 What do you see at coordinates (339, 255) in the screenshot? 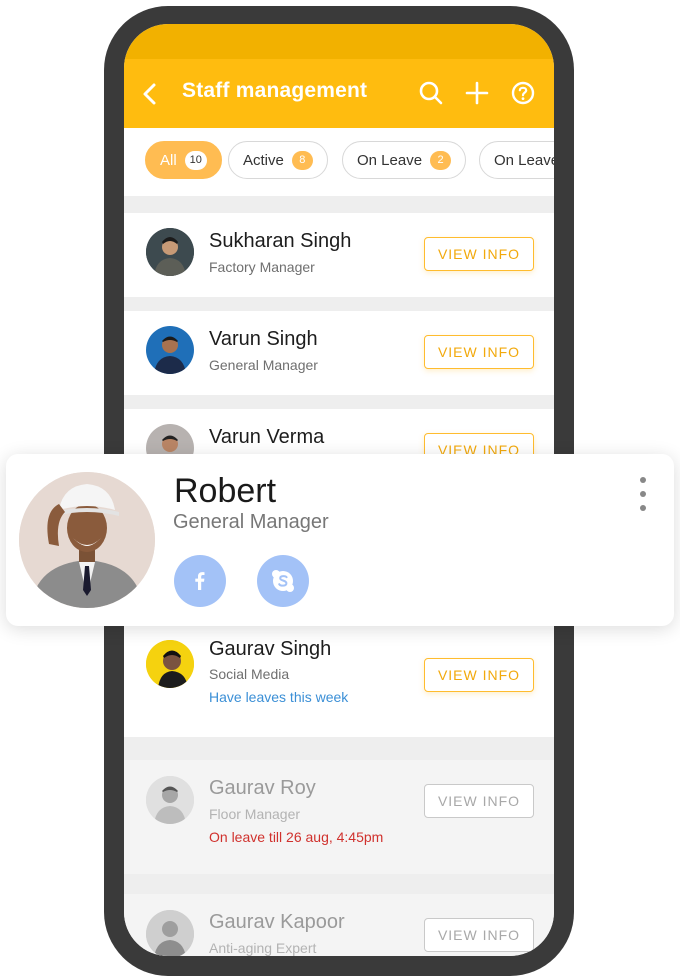
I see `staff-card: Sukharan Singh Factory Manager VIEW INFO` at bounding box center [339, 255].